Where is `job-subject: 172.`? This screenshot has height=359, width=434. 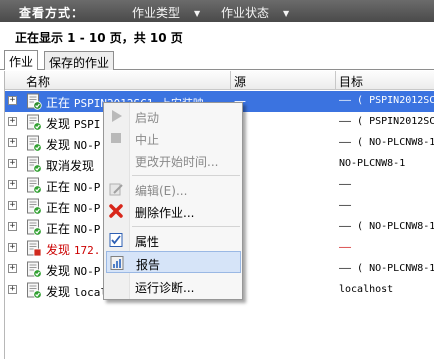
job-subject: 172. is located at coordinates (87, 250).